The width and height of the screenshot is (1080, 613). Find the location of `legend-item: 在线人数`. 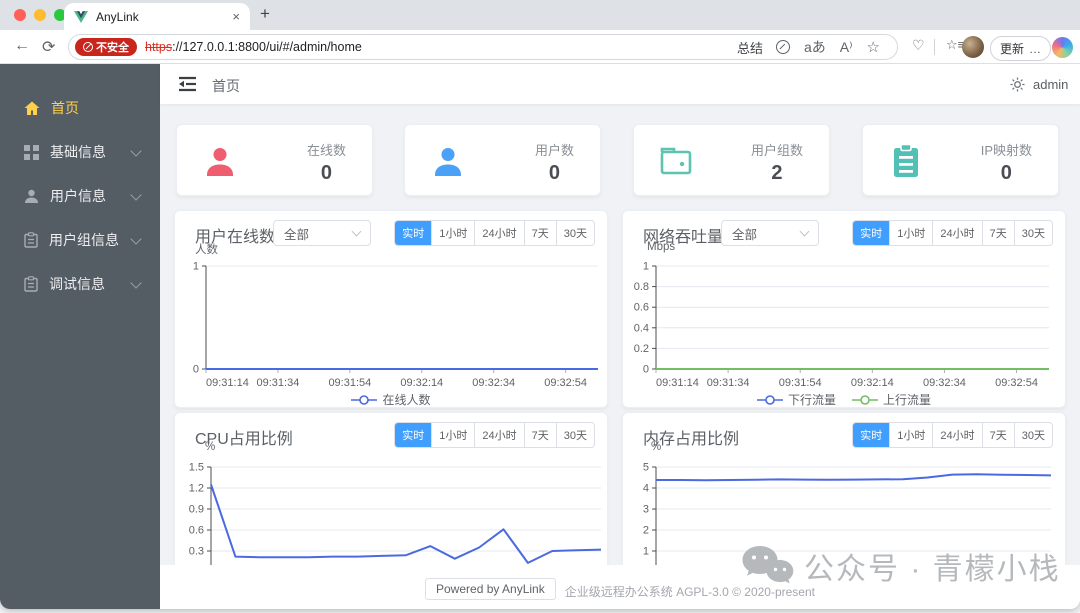

legend-item: 在线人数 is located at coordinates (391, 399).